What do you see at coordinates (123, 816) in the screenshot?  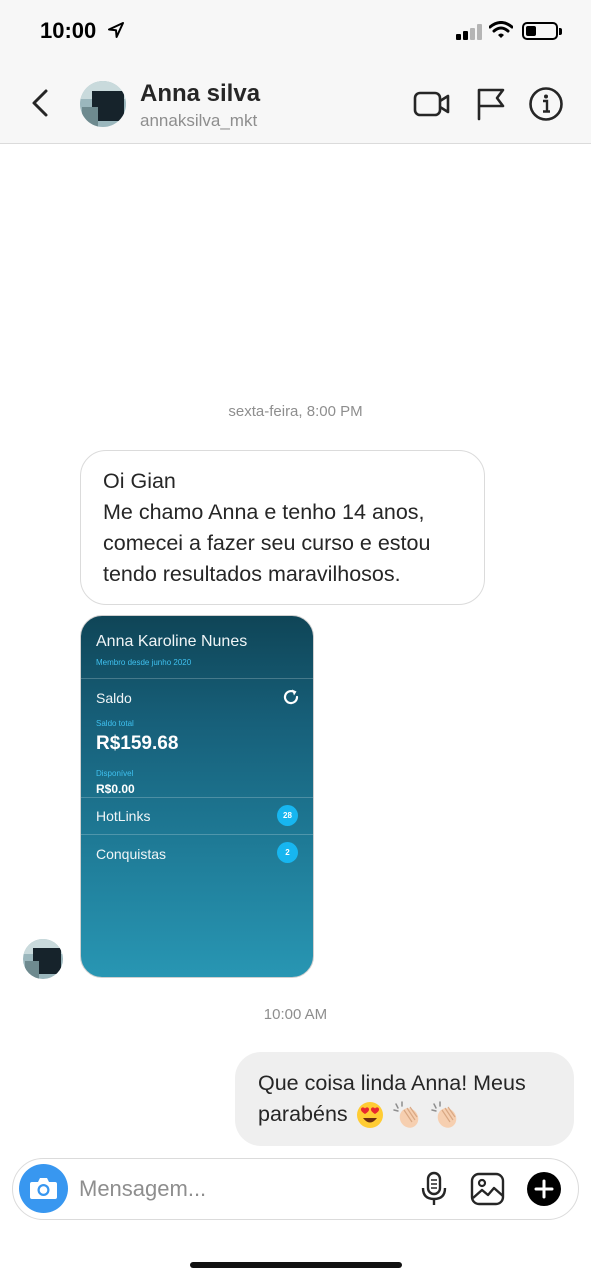 I see `screenshot-hotlinks-label: HotLinks` at bounding box center [123, 816].